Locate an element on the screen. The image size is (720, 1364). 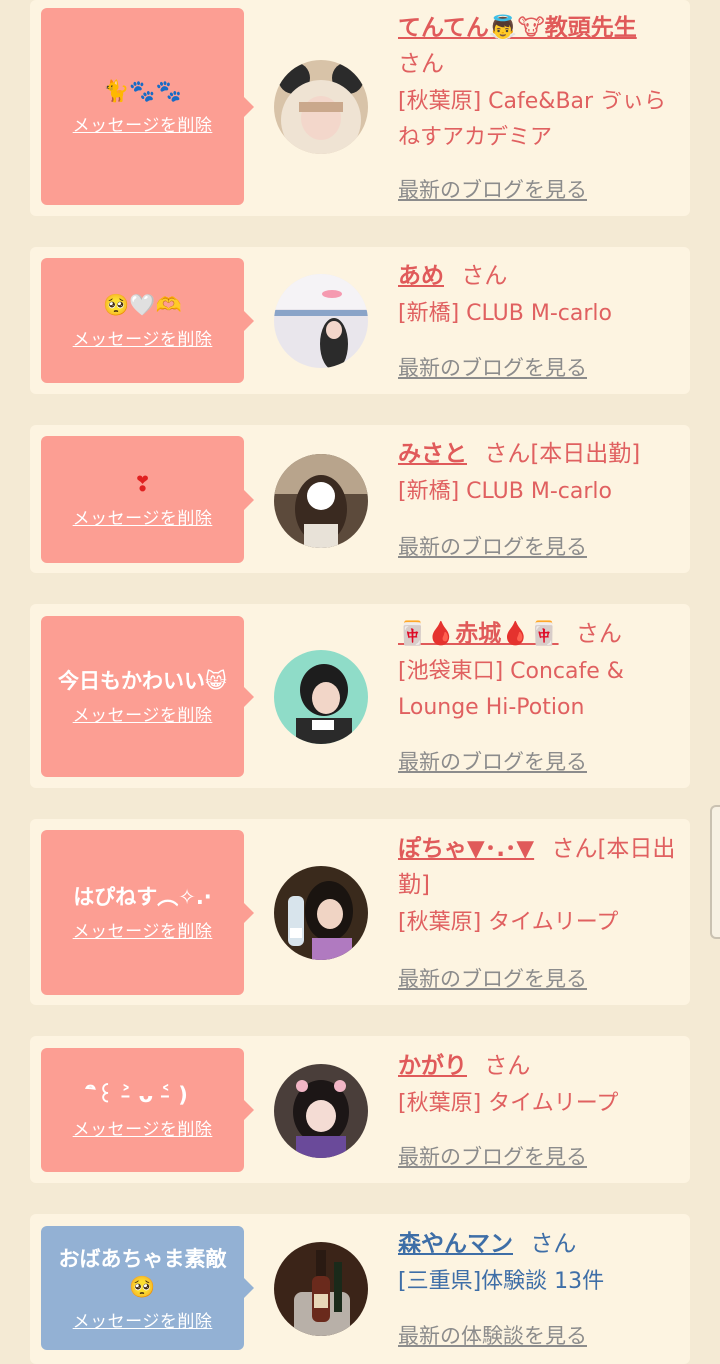
scrollbar-handle is located at coordinates (715, 872).